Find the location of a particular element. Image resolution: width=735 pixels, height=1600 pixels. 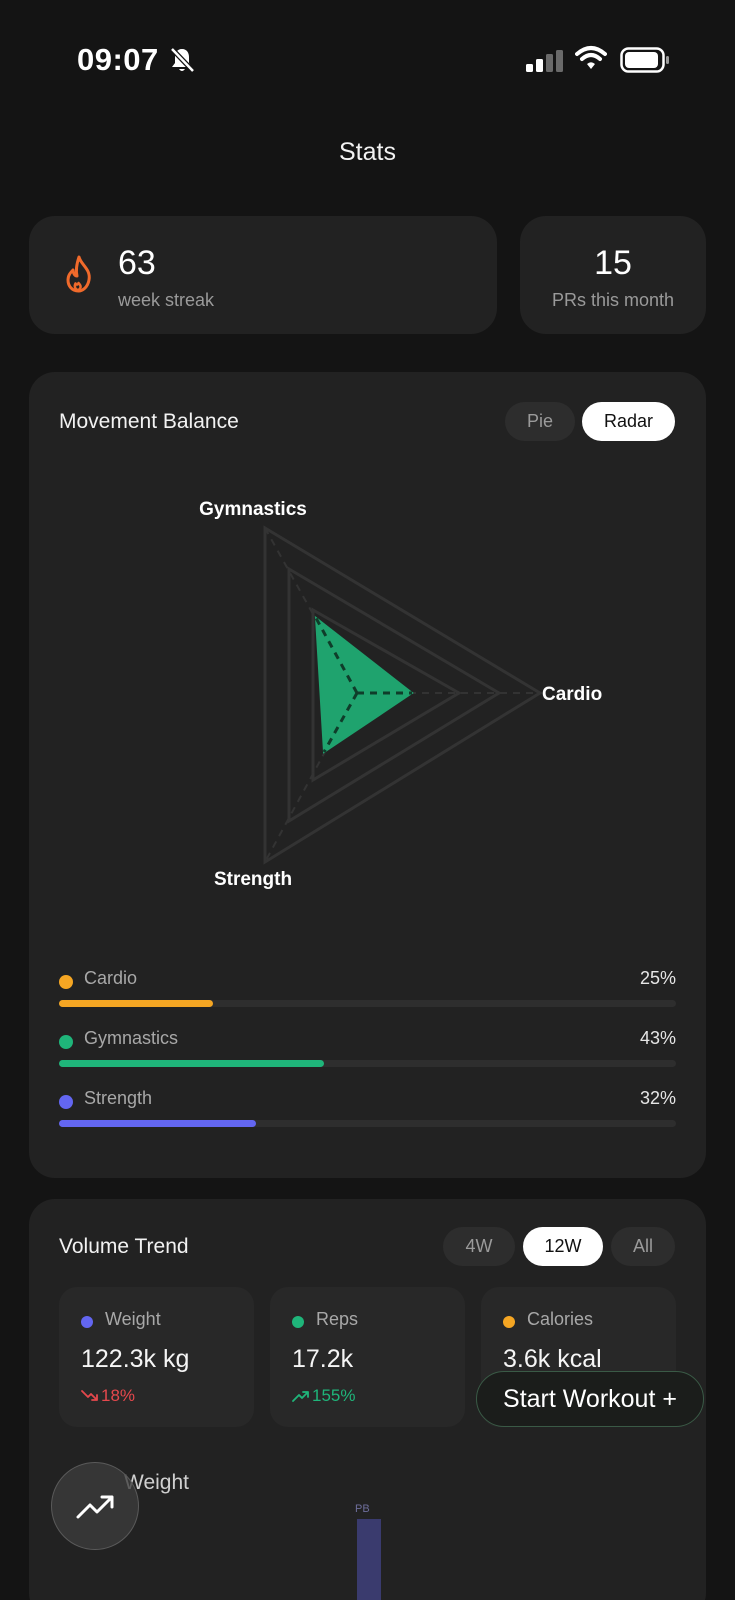

range-12w-button: 12W is located at coordinates (563, 1246).